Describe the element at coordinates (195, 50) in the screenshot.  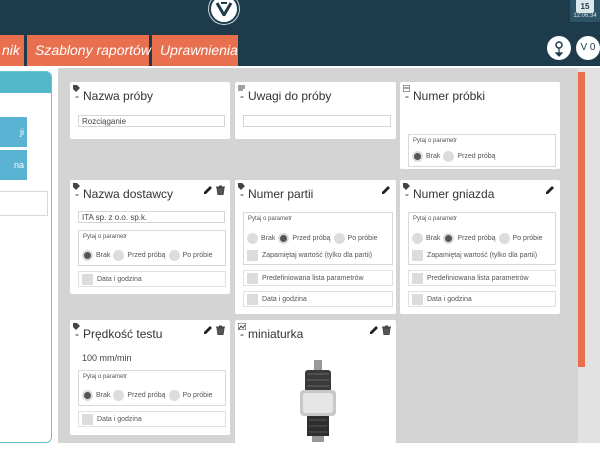
I see `tab-permissions: Uprawnienia` at that location.